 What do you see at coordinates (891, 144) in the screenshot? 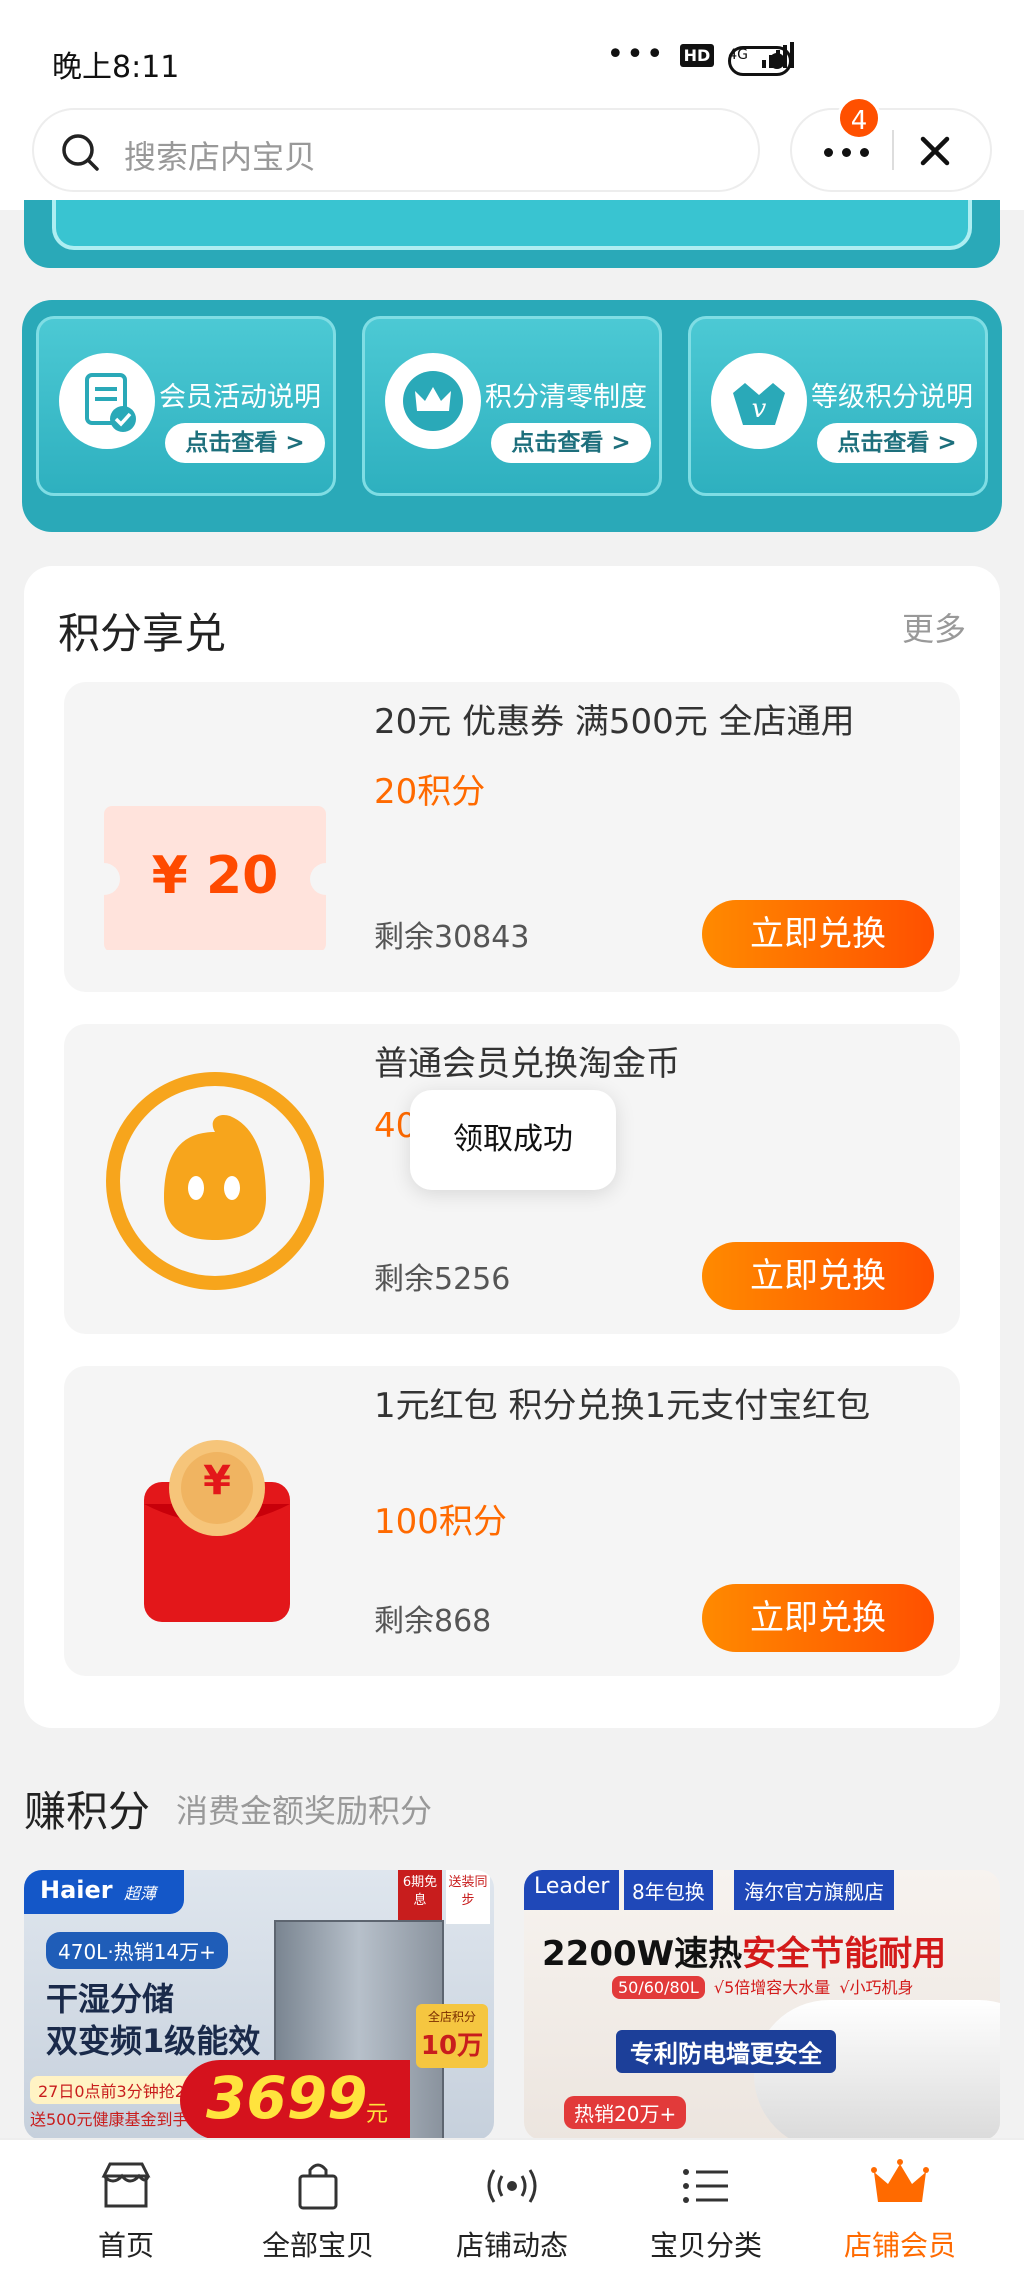
I see `mini-program-capsule: 4` at bounding box center [891, 144].